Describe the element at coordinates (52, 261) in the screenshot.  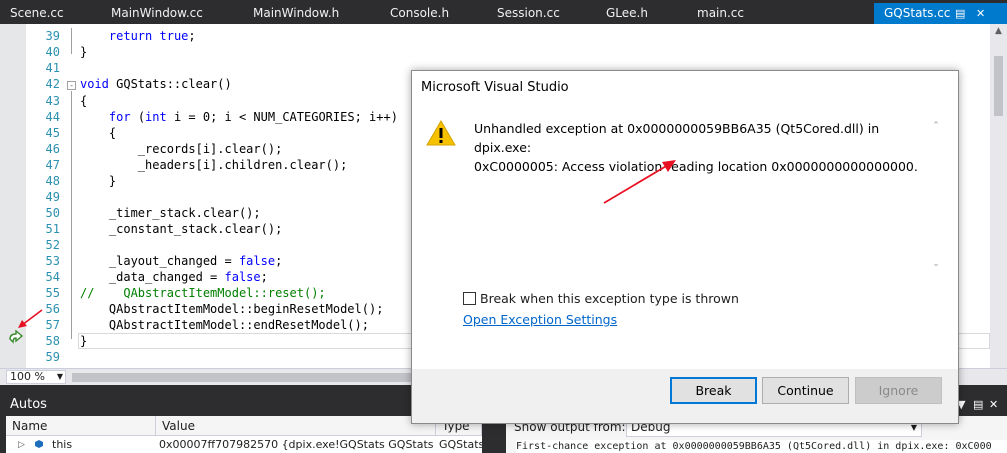
I see `line-number: 53` at that location.